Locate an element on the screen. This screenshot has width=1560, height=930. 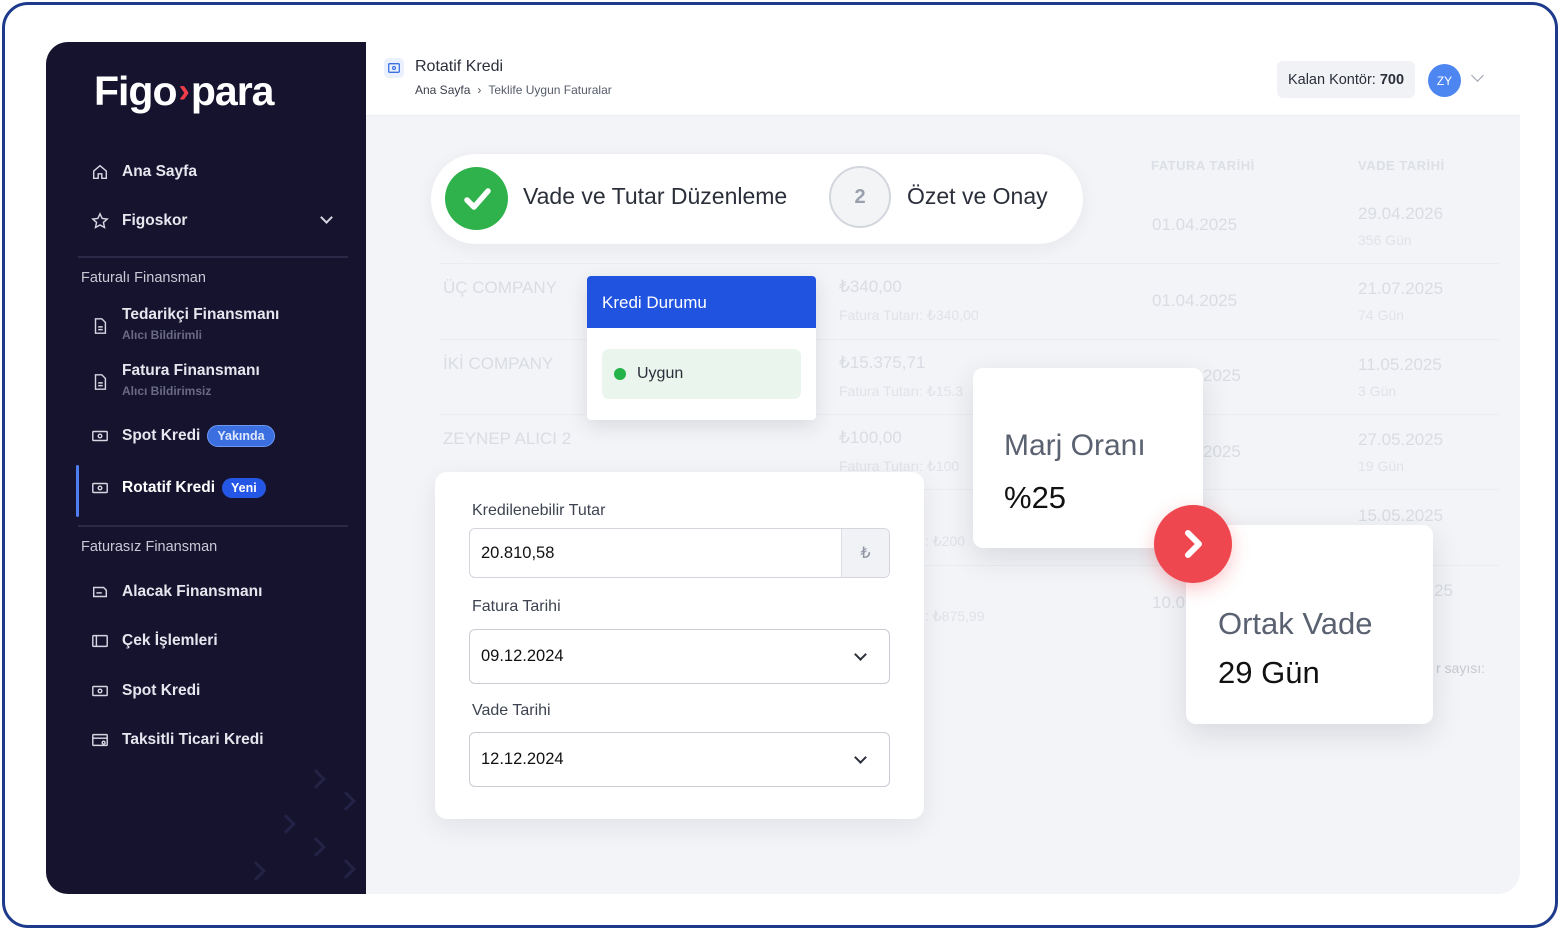
sidebar-item-ana-sayfa: Ana Sayfa is located at coordinates (143, 172).